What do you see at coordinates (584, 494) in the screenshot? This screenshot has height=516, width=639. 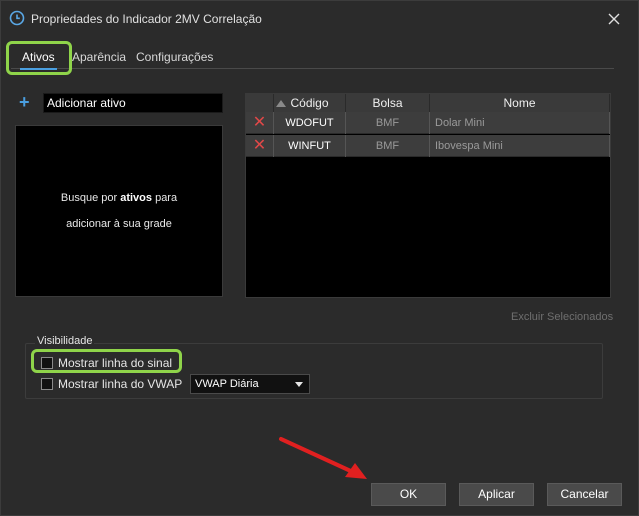 I see `cancel-button: Cancelar` at bounding box center [584, 494].